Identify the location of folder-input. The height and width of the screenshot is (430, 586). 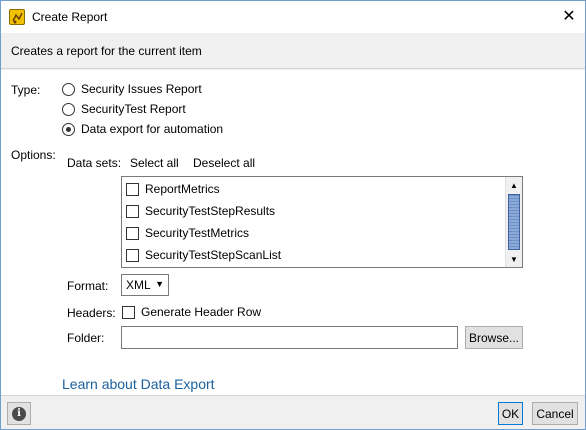
(289, 337).